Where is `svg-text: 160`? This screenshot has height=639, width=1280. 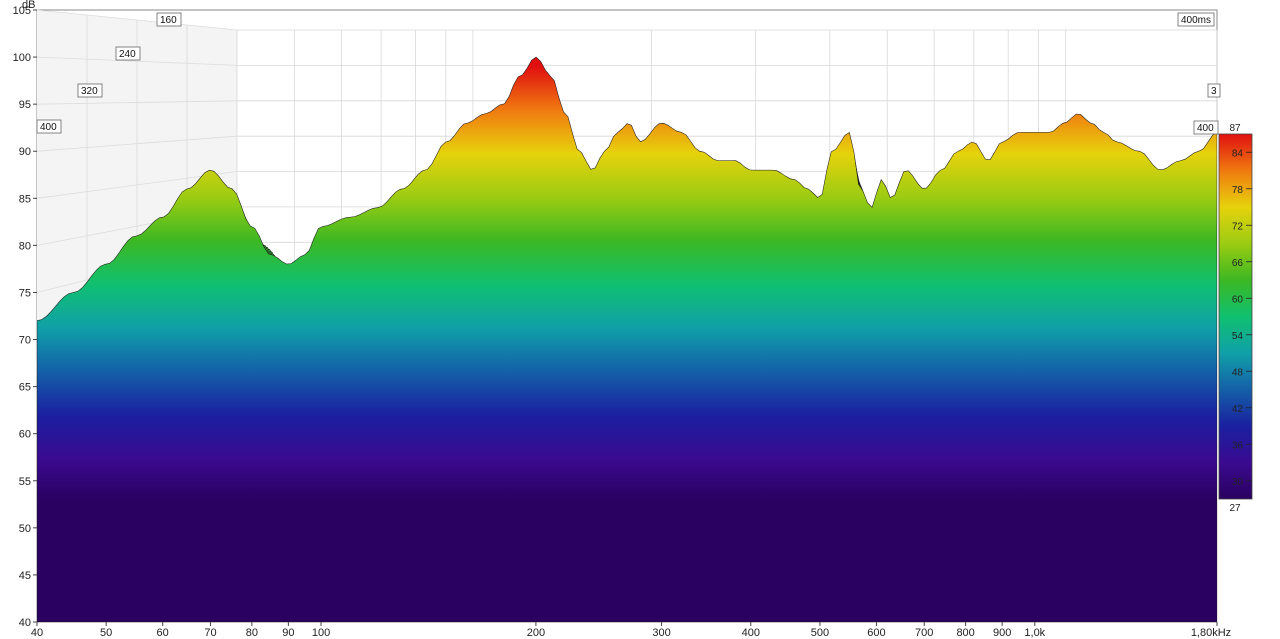 svg-text: 160 is located at coordinates (168, 20).